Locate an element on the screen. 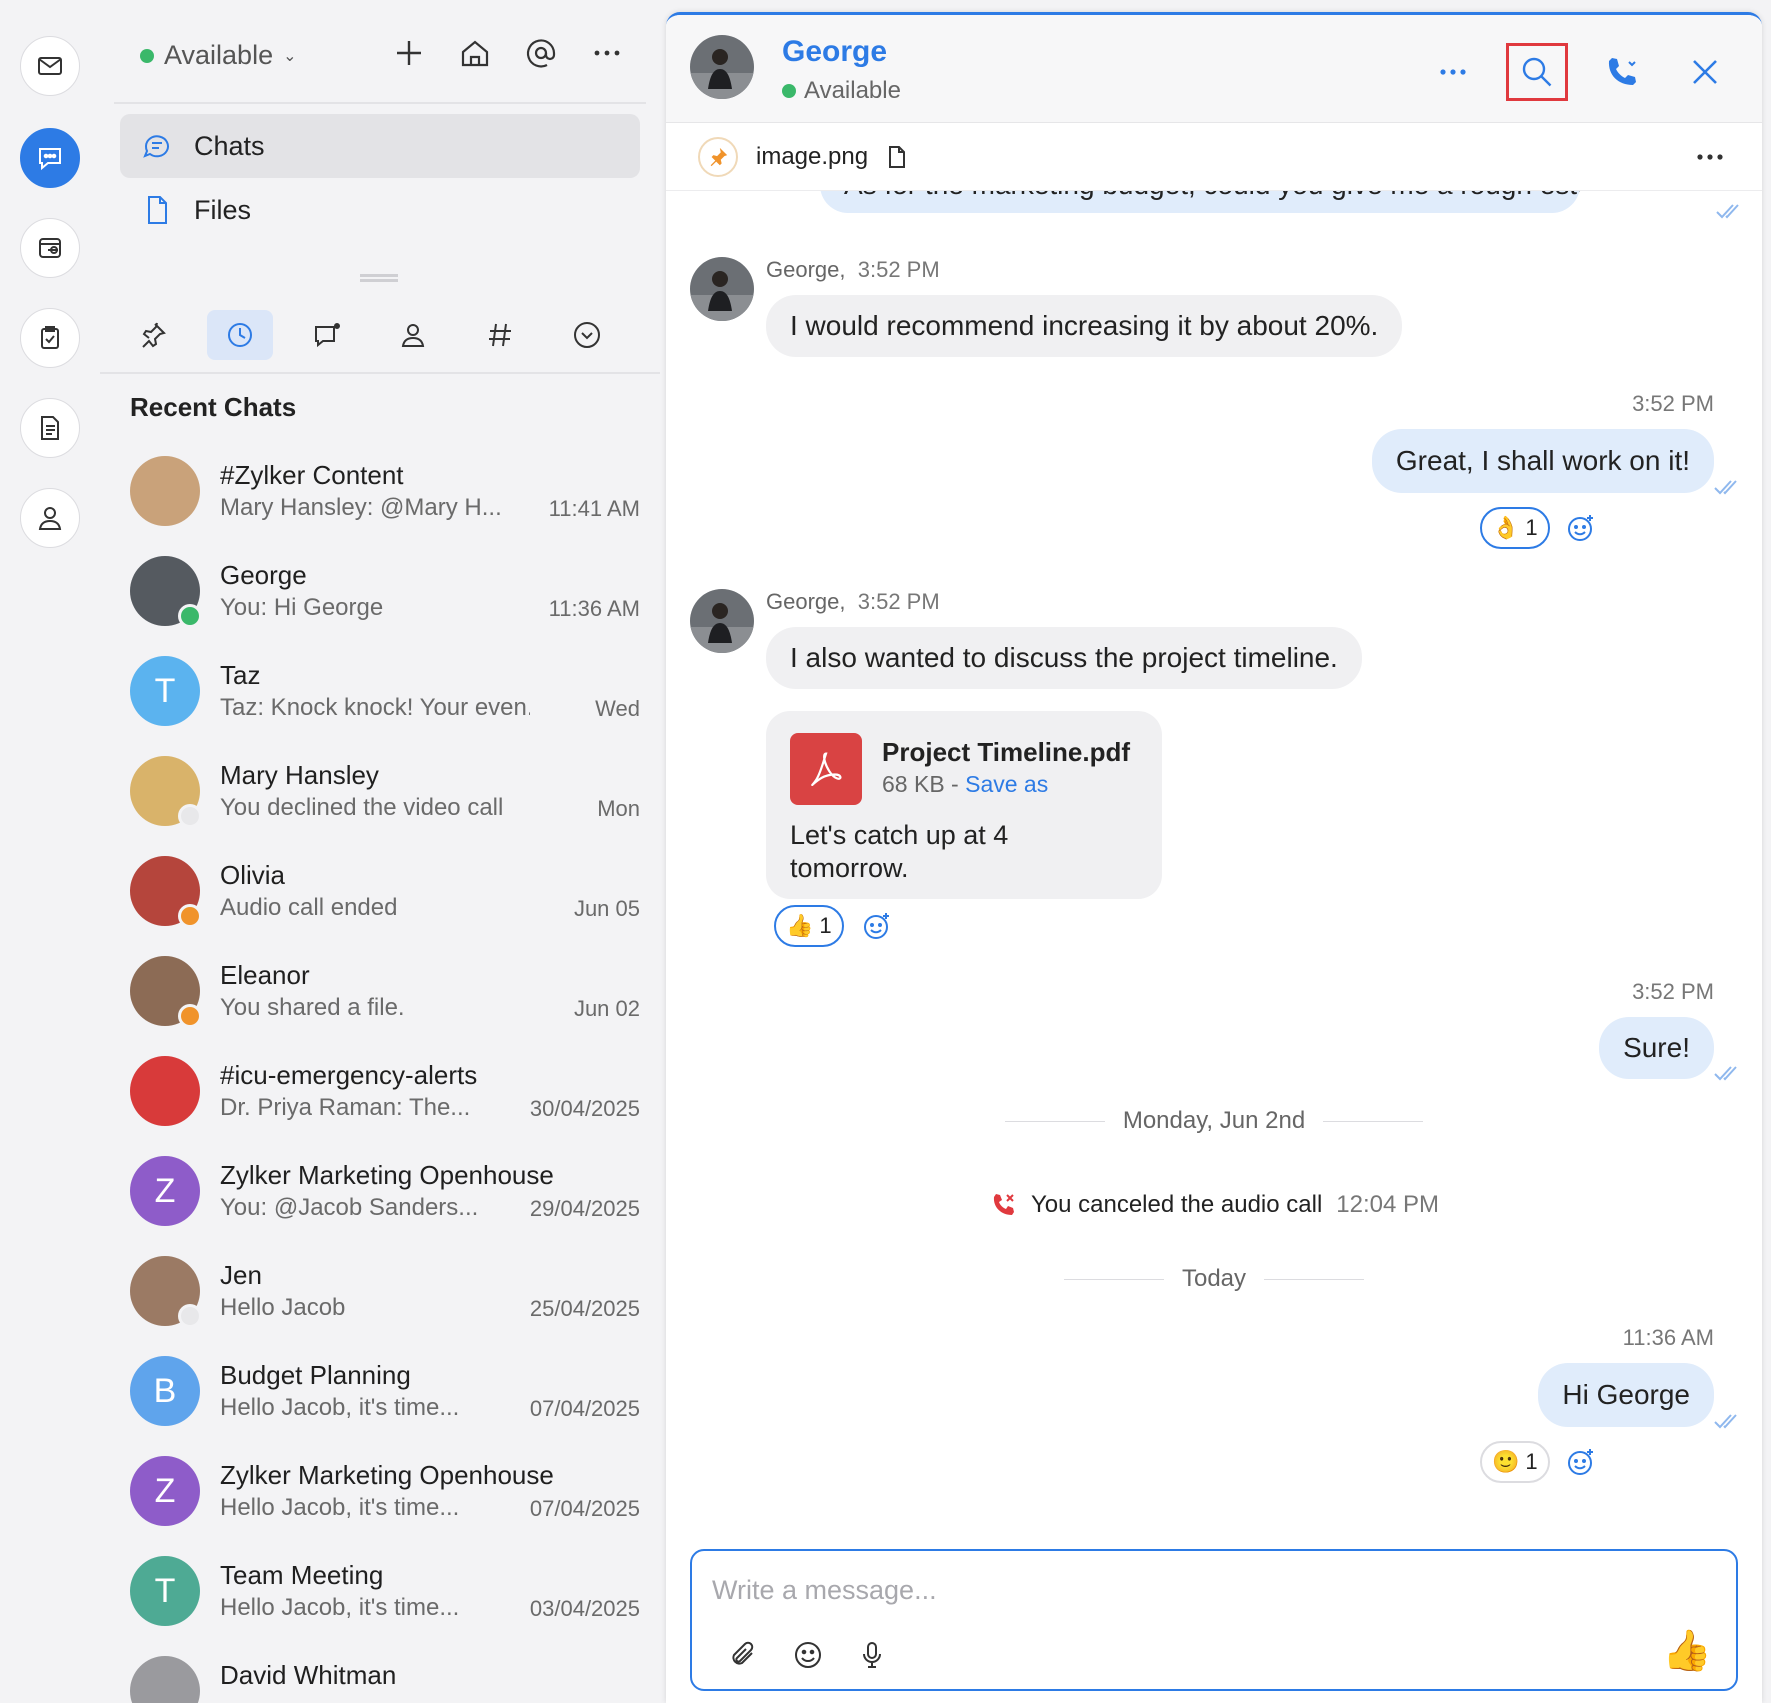 This screenshot has height=1703, width=1771. home-icon is located at coordinates (475, 53).